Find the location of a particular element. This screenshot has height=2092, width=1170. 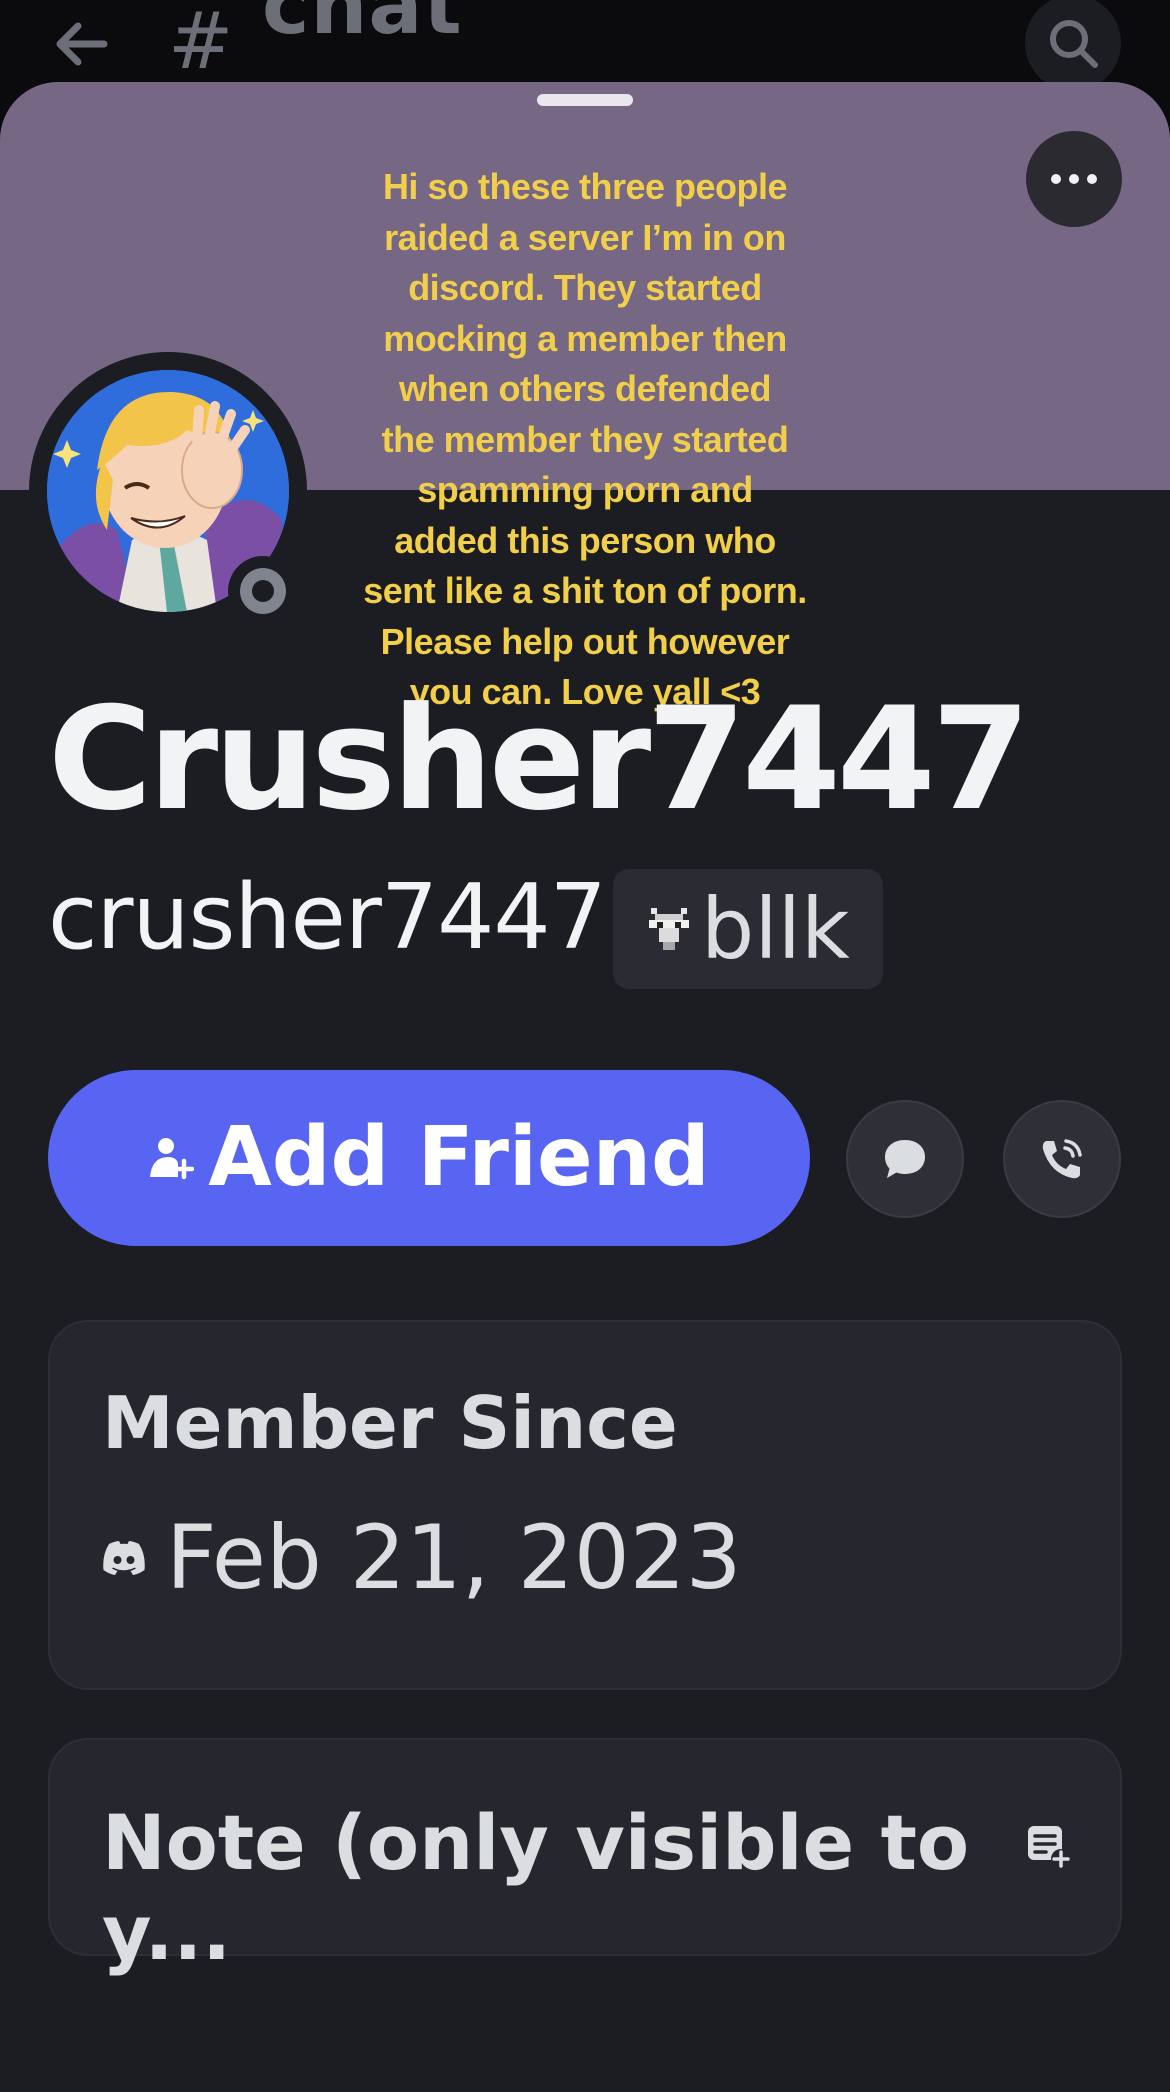

member-since-title: Member Since is located at coordinates (390, 1423).